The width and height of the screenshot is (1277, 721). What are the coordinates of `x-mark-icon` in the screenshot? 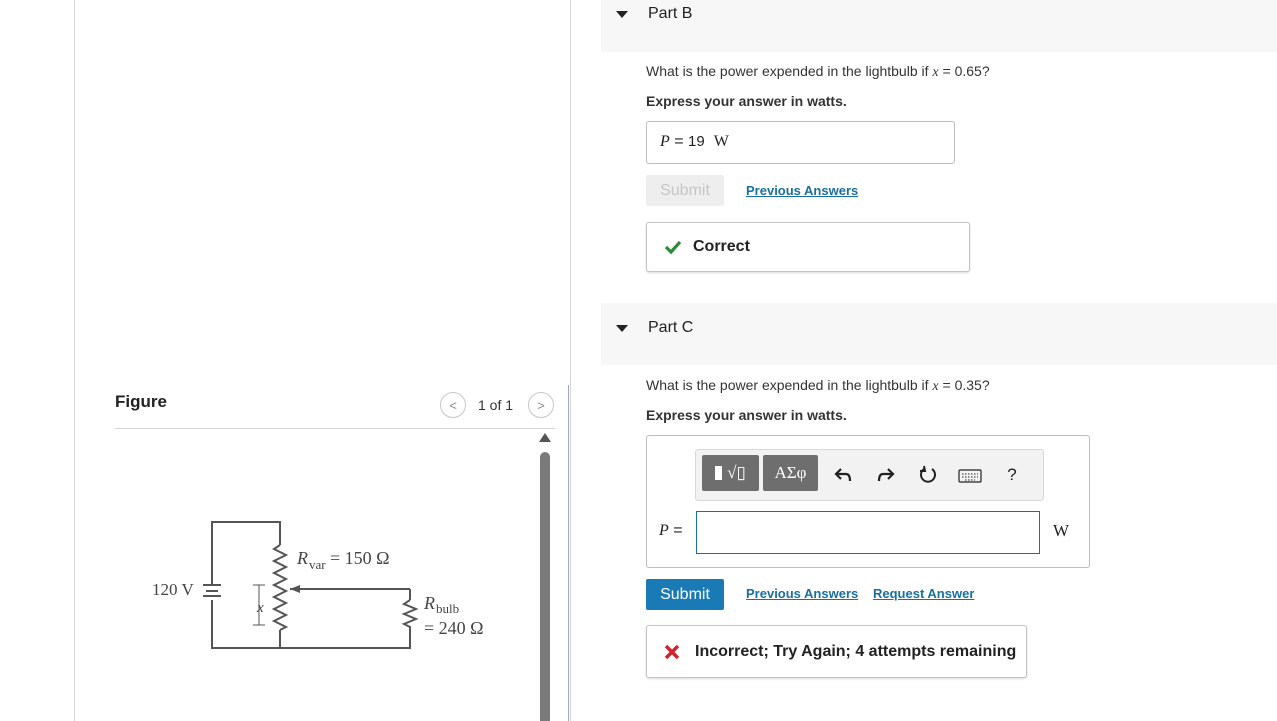 It's located at (672, 651).